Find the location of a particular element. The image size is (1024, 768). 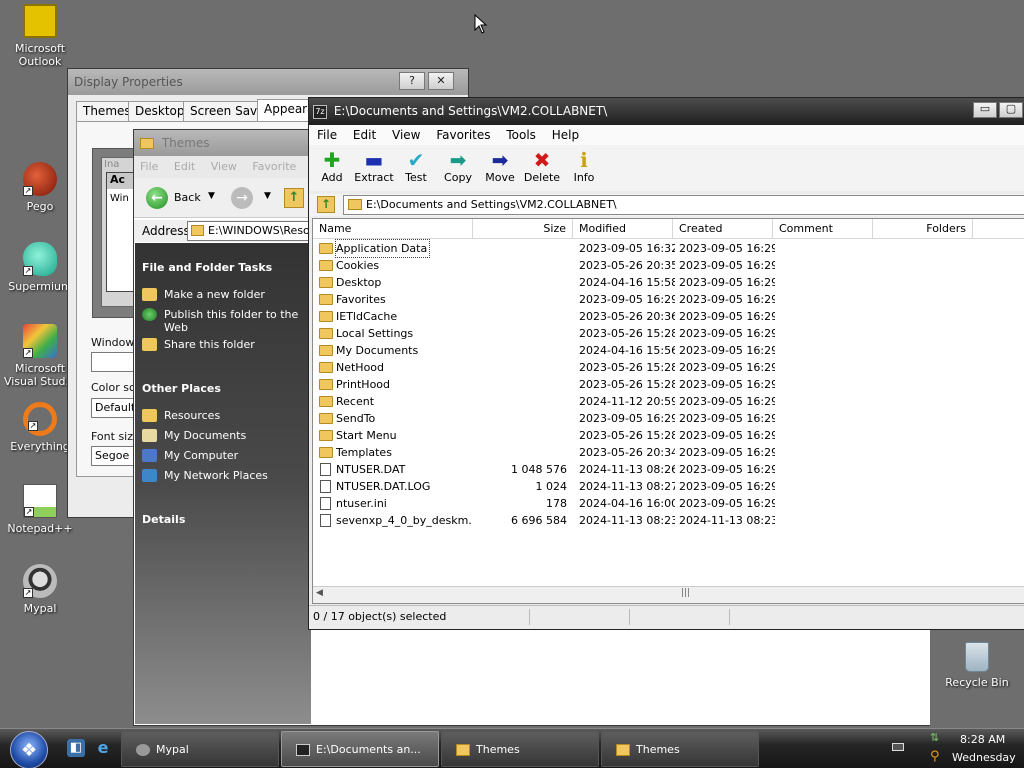

file-row: NetHood 2023-05-26 15:28 2023-09-05 16:29 is located at coordinates (668, 367).